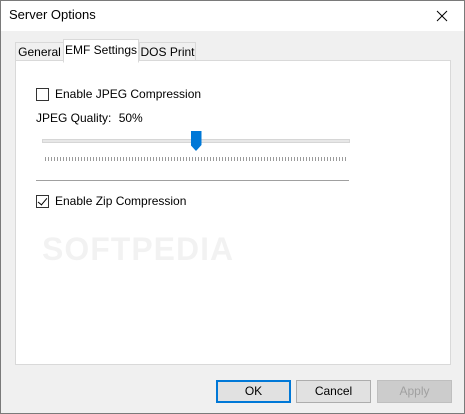 This screenshot has height=414, width=465. I want to click on close-icon, so click(441, 16).